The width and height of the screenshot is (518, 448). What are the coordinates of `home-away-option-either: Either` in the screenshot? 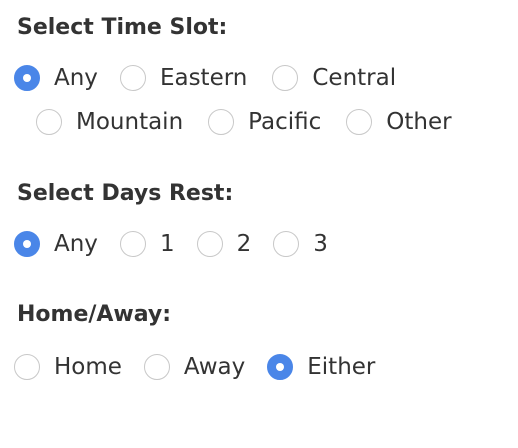 It's located at (321, 367).